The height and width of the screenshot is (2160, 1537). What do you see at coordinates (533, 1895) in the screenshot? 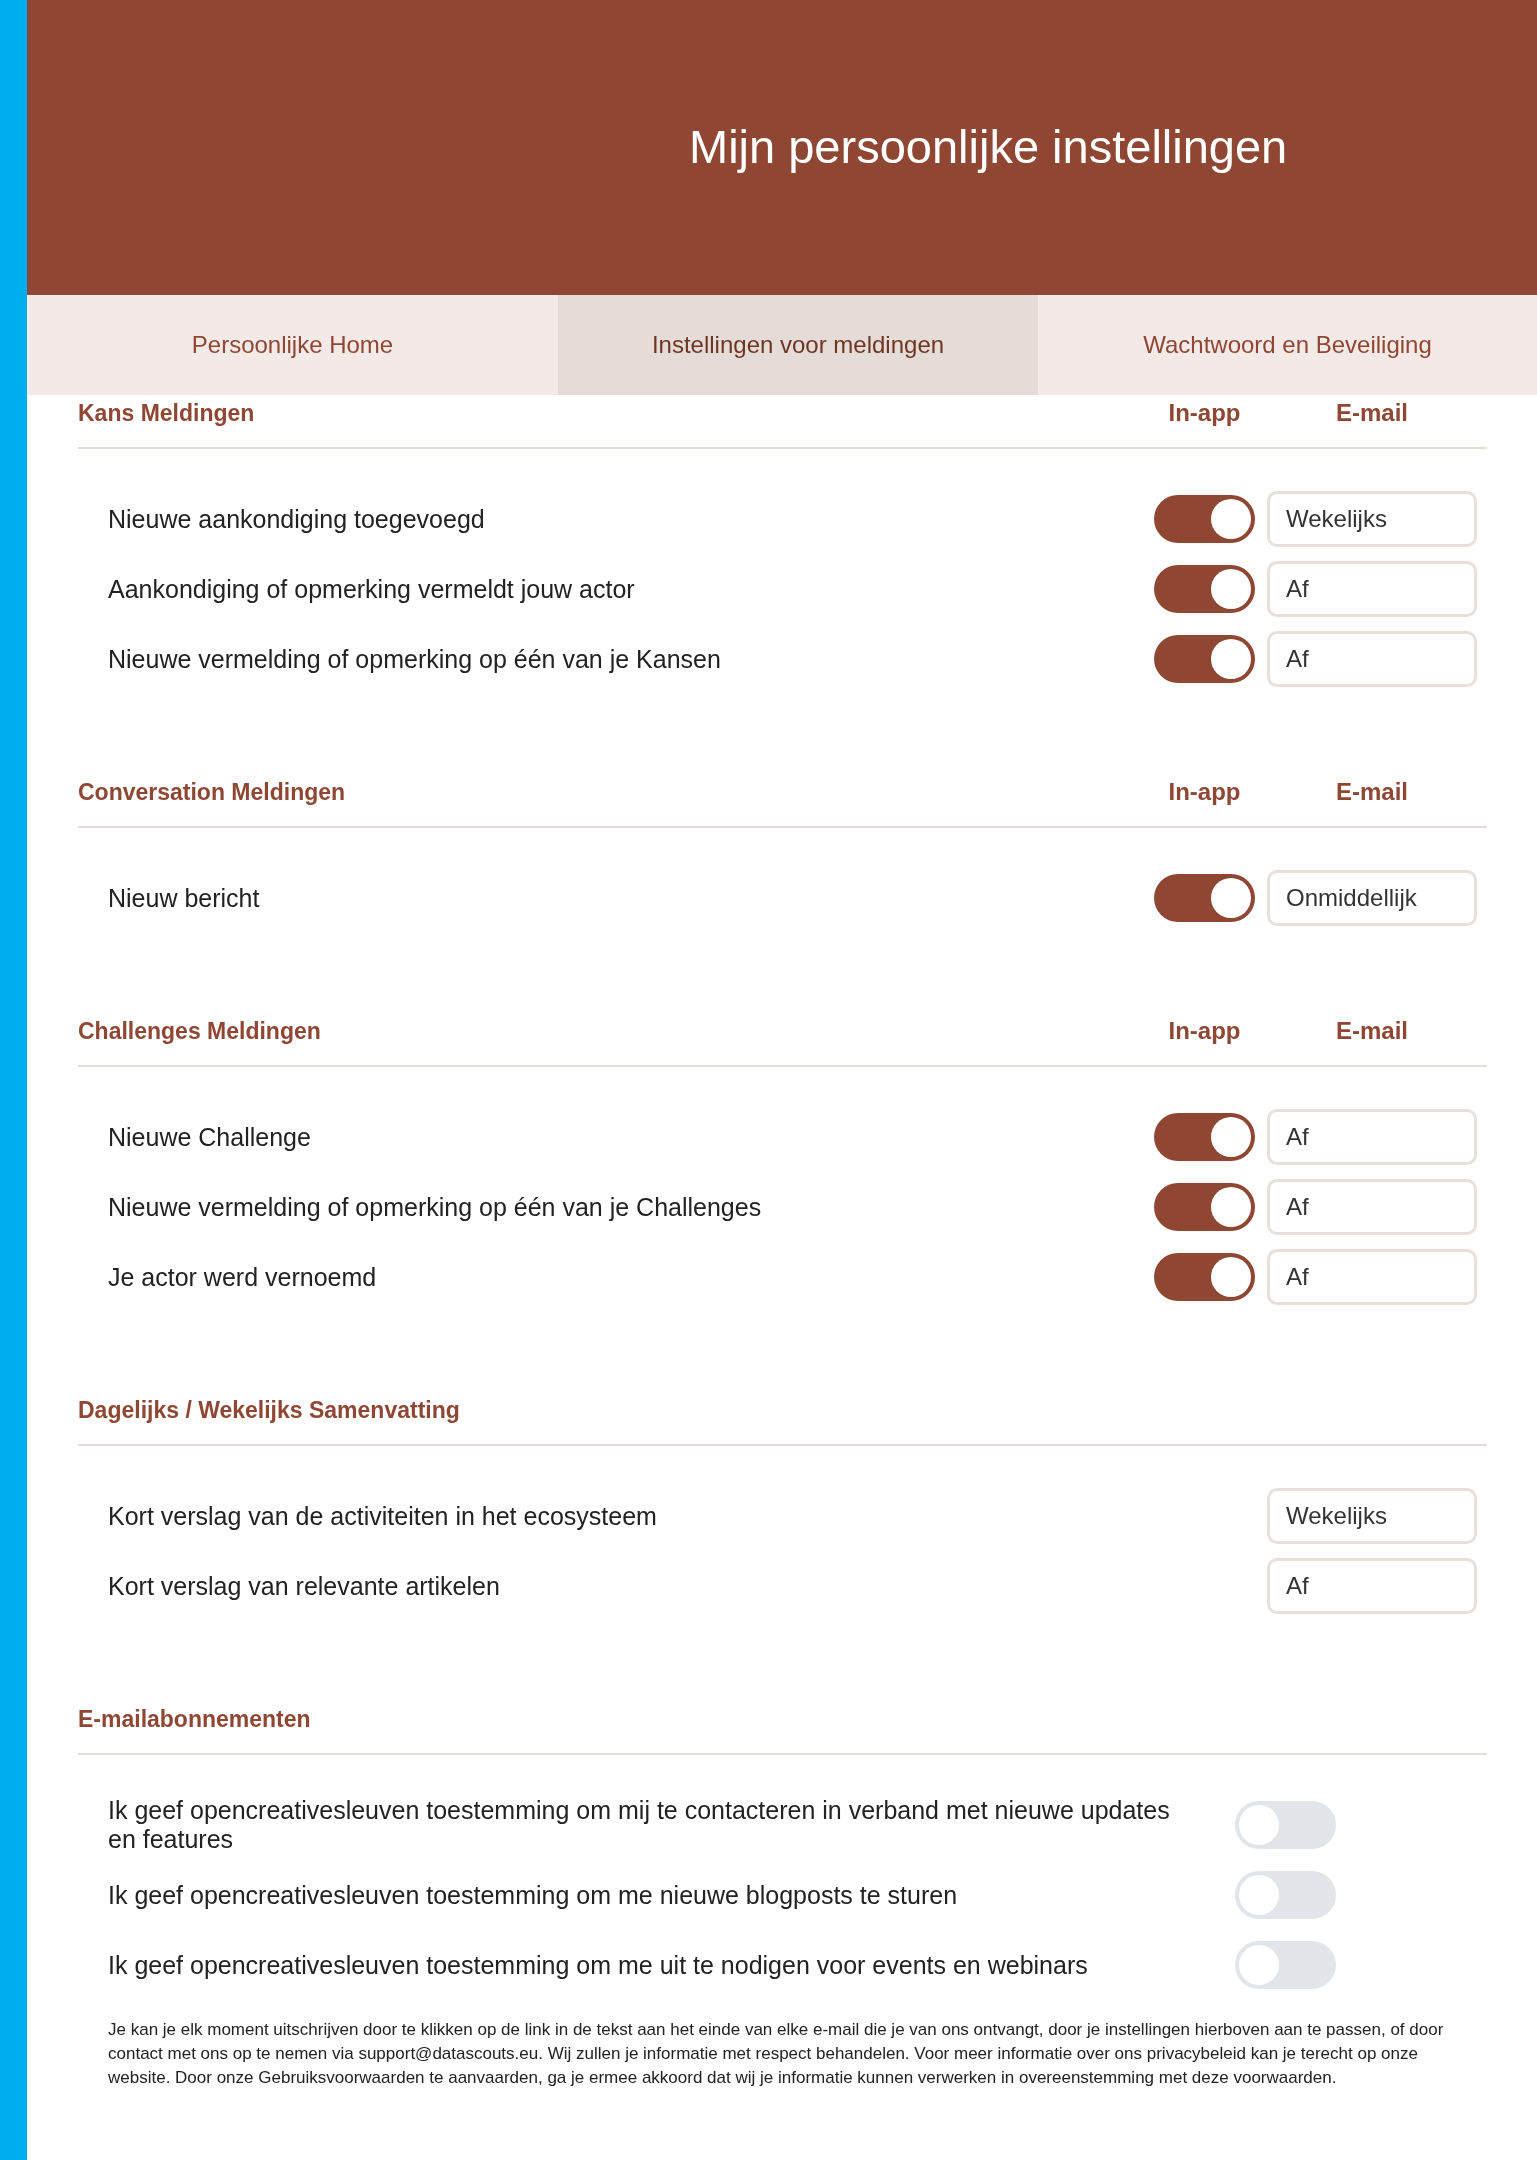
I see `setting-label: Ik geef opencreativesleuven toestemming om me nieuwe blogposts te sturen` at bounding box center [533, 1895].